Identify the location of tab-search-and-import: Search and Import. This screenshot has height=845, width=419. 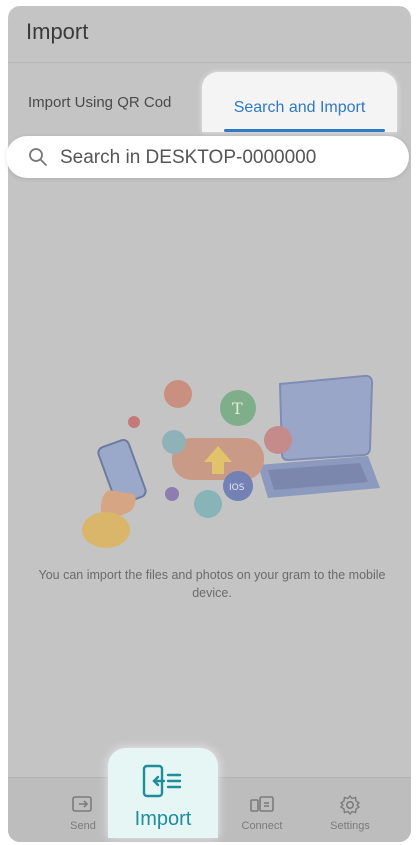
(299, 102).